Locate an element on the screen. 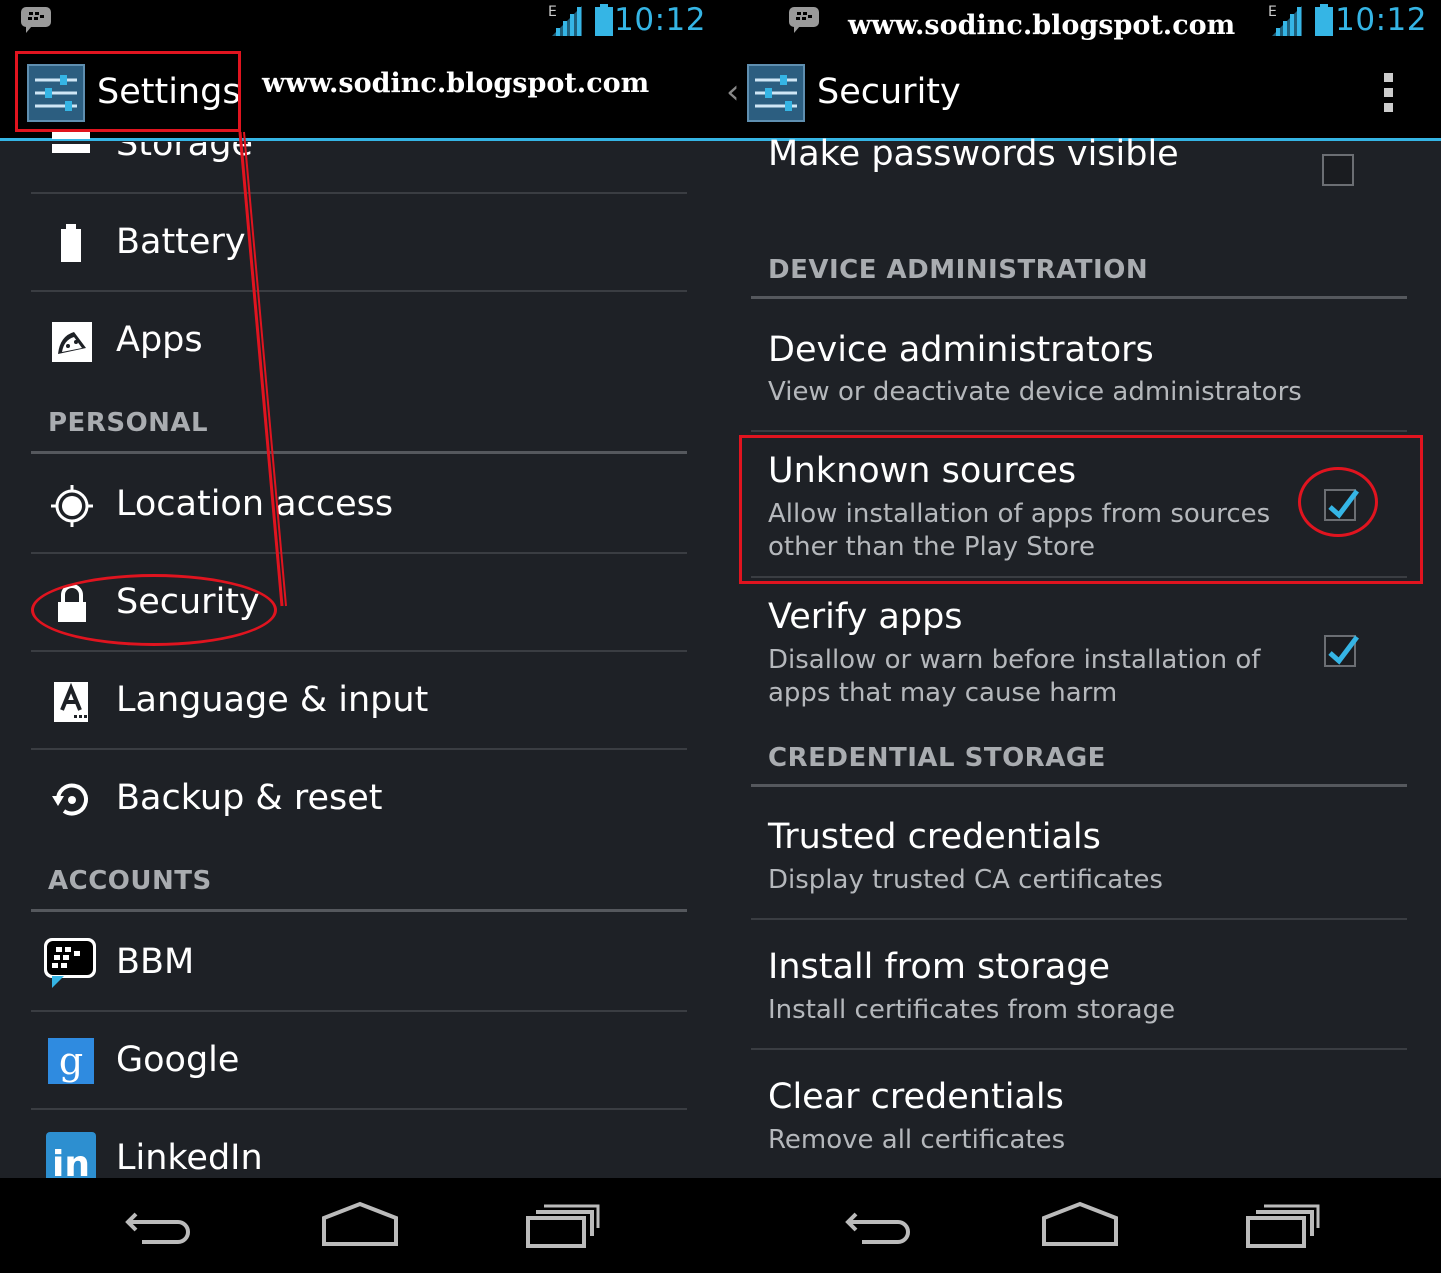 The width and height of the screenshot is (1441, 1273). apps-icon is located at coordinates (72, 342).